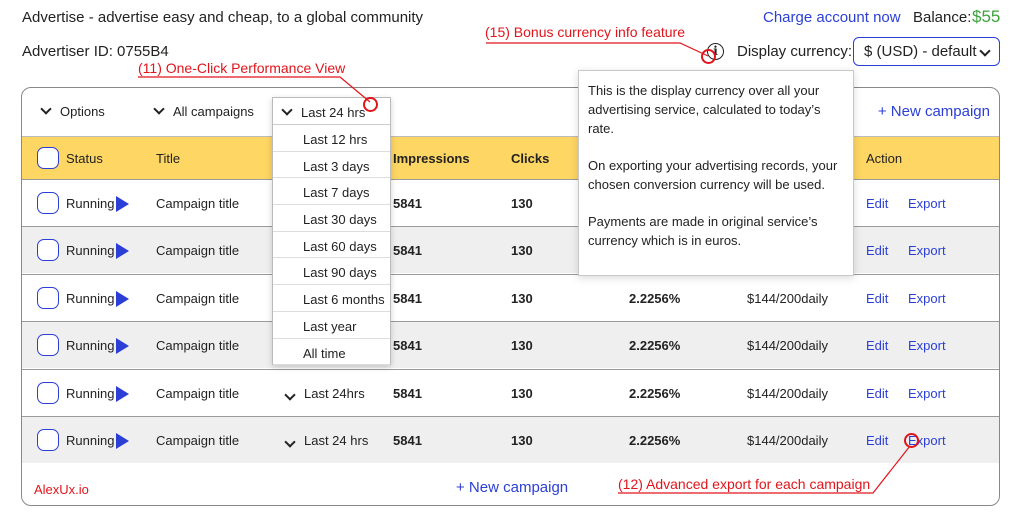 This screenshot has height=526, width=1024. What do you see at coordinates (708, 56) in the screenshot?
I see `annotation-marker-bonus` at bounding box center [708, 56].